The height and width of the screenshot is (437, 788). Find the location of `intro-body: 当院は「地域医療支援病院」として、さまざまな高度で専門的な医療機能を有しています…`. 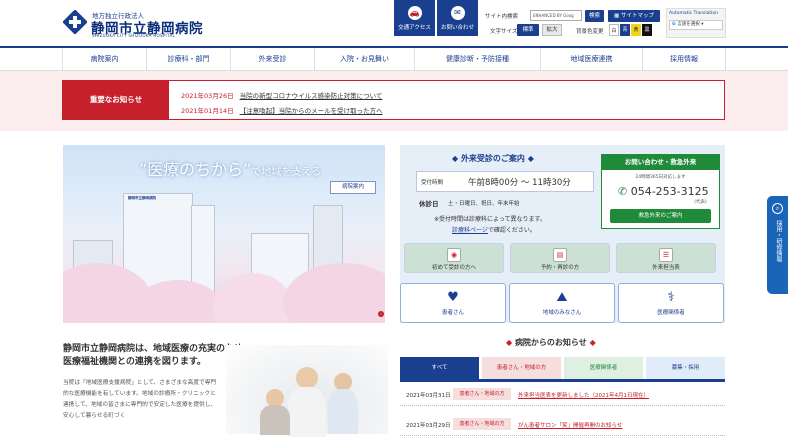

intro-body: 当院は「地域医療支援病院」として、さまざまな高度で専門的な医療機能を有しています… is located at coordinates (140, 399).